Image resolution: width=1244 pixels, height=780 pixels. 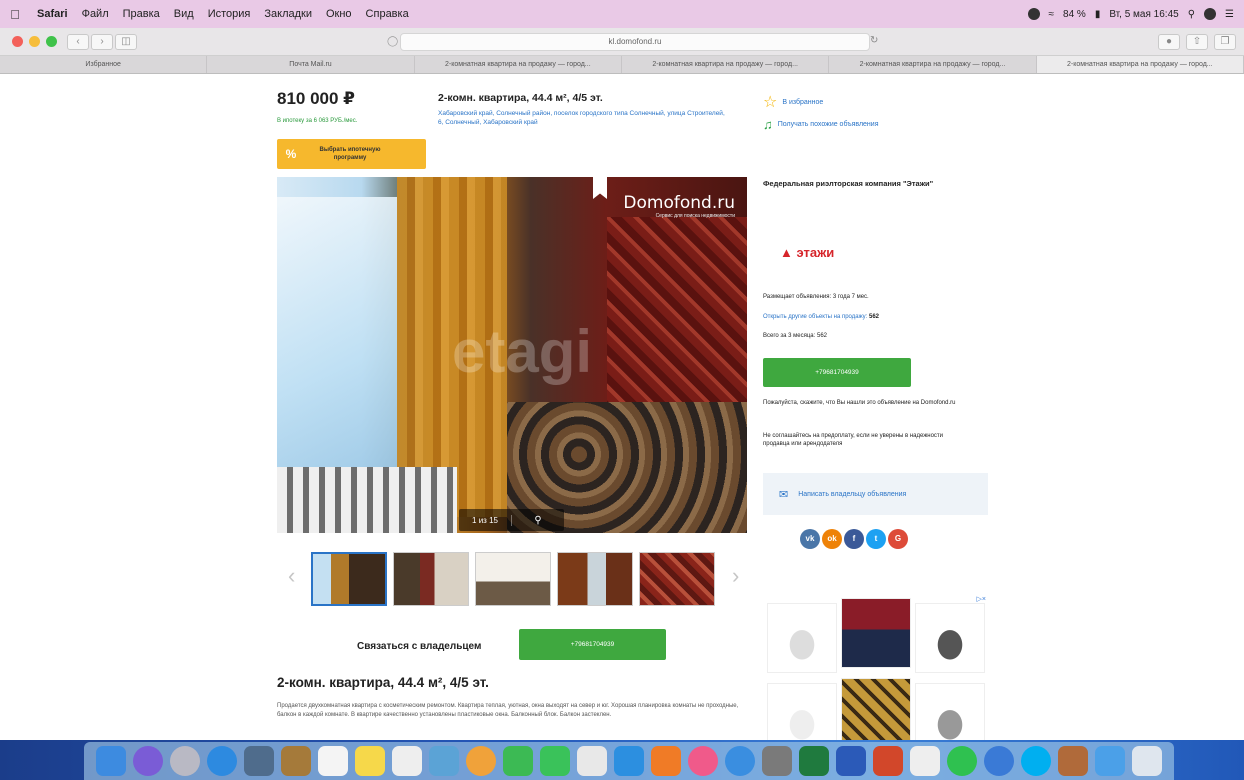 I want to click on downloads-folder-icon, so click(x=1110, y=761).